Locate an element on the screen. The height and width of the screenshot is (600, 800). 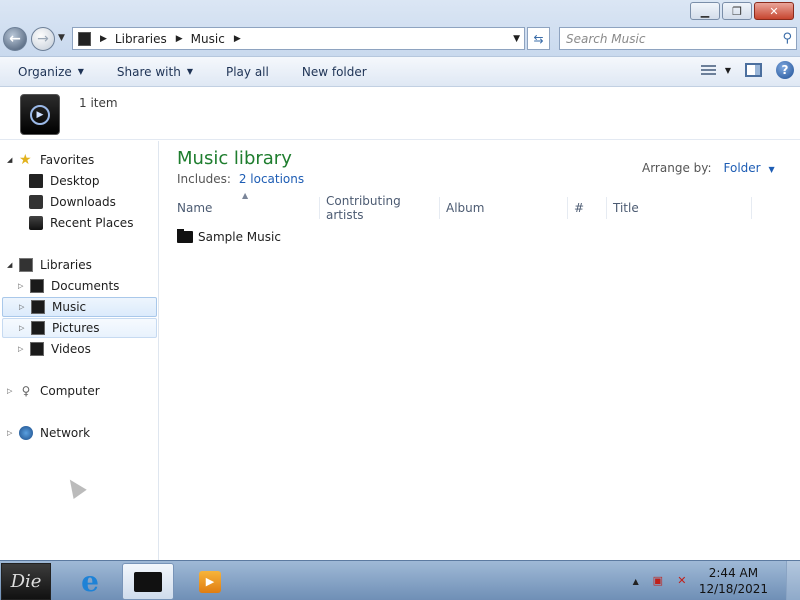
library-includes: Includes: 2 locations is located at coordinates (240, 179).